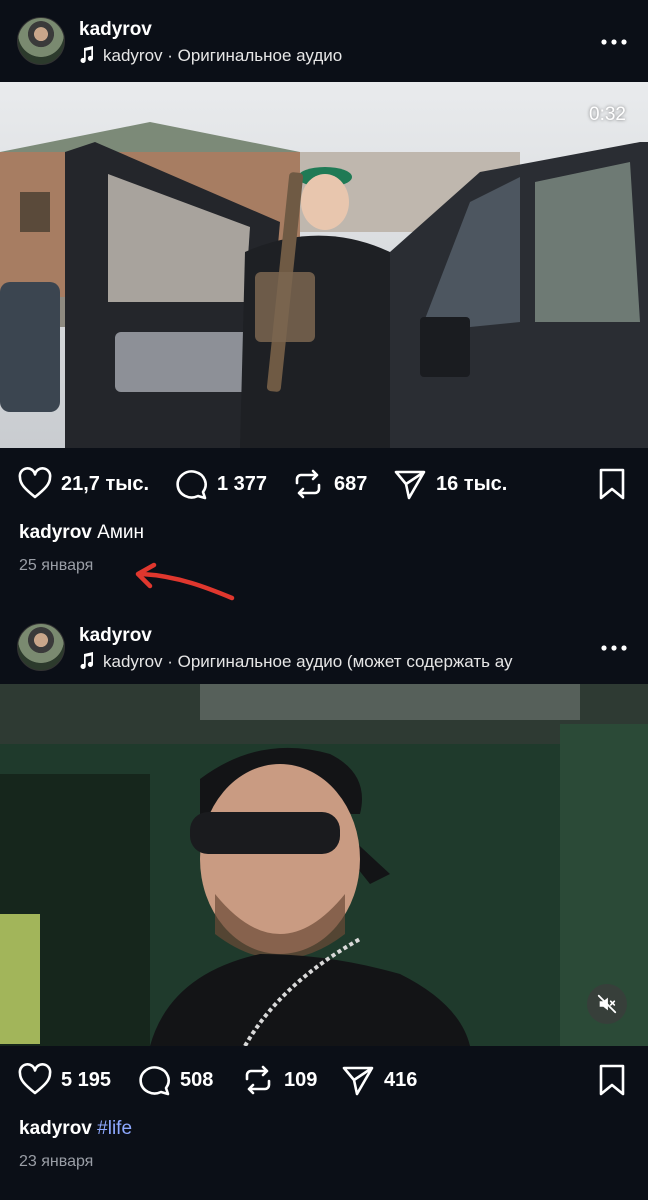  I want to click on audio-text: kadyrov · Оригинальное аудио, so click(223, 55).